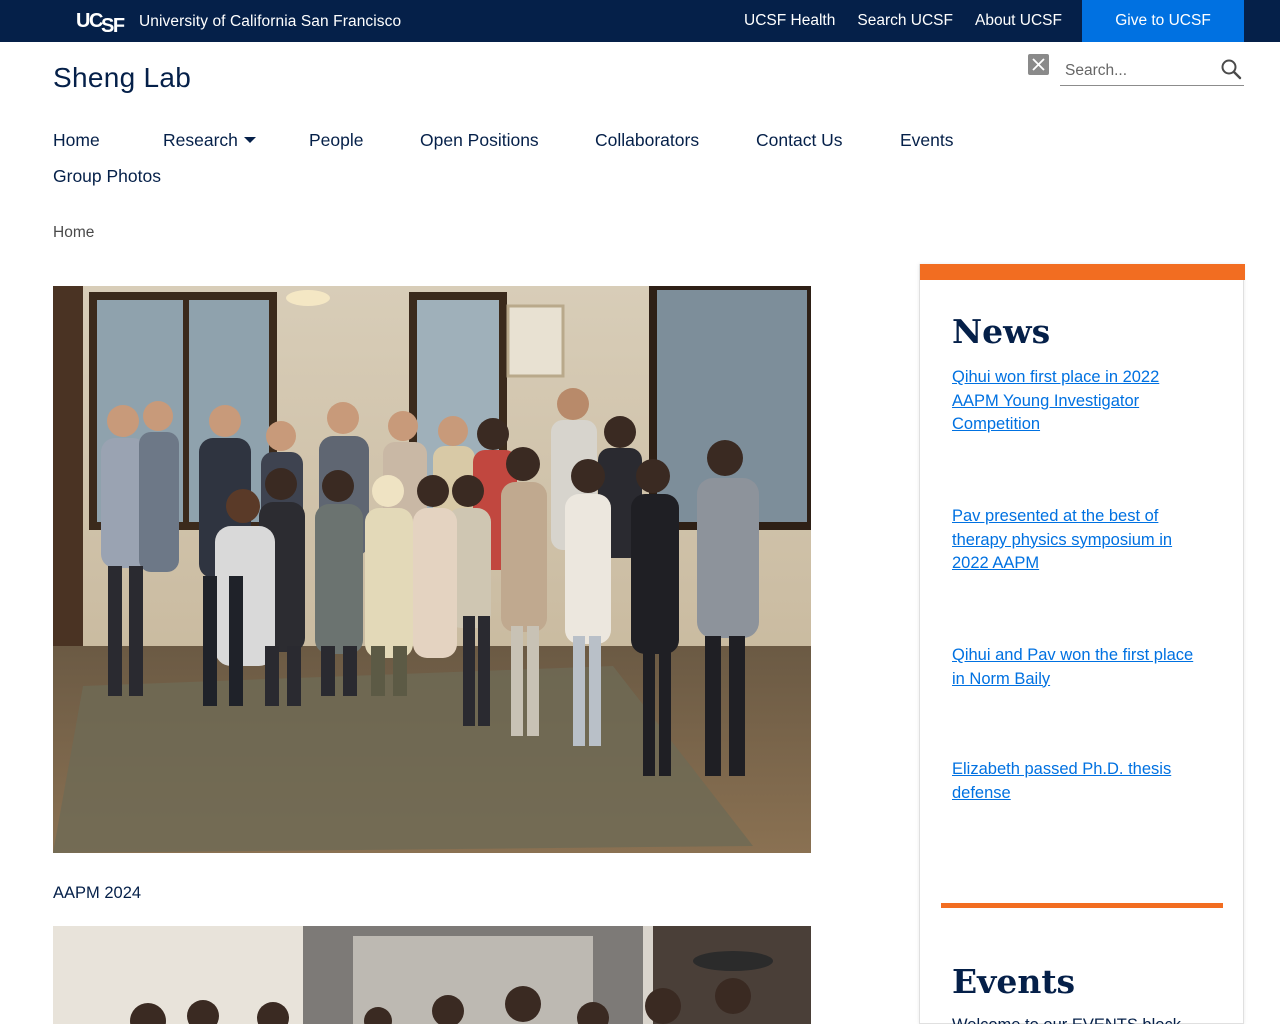 The image size is (1280, 1024). Describe the element at coordinates (122, 78) in the screenshot. I see `site-title: Sheng Lab` at that location.